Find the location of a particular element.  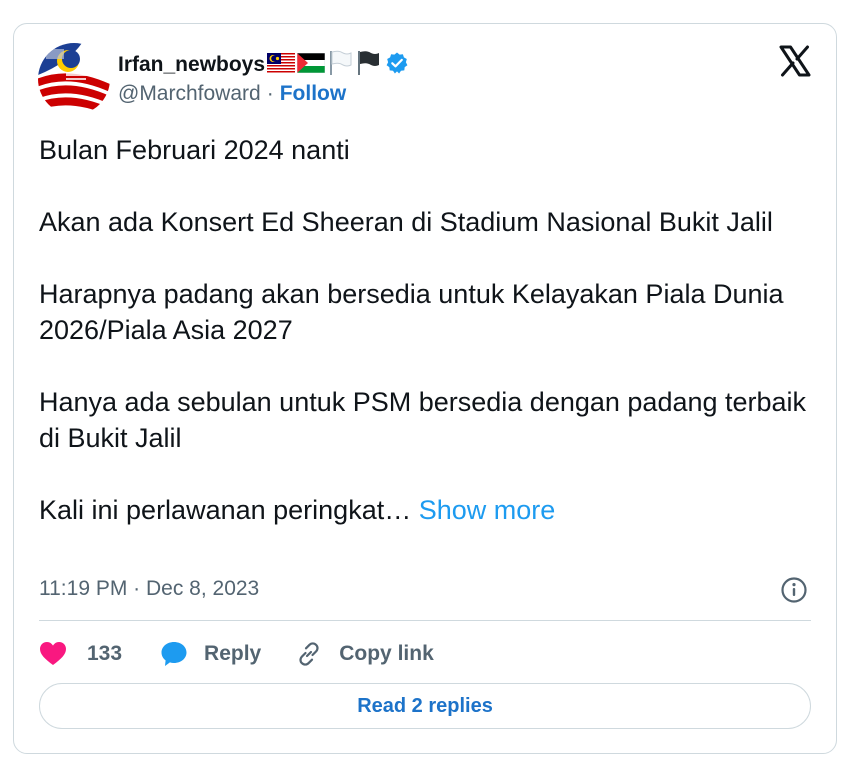

heart-icon is located at coordinates (53, 654).